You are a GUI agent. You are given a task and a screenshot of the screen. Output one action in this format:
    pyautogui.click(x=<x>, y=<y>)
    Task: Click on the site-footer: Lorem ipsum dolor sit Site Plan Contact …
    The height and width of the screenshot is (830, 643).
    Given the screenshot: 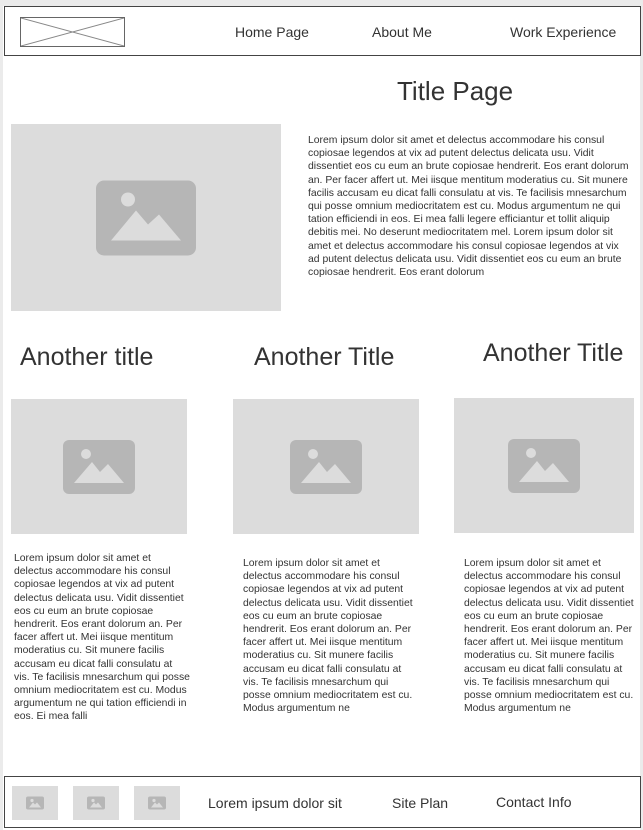 What is the action you would take?
    pyautogui.click(x=322, y=802)
    